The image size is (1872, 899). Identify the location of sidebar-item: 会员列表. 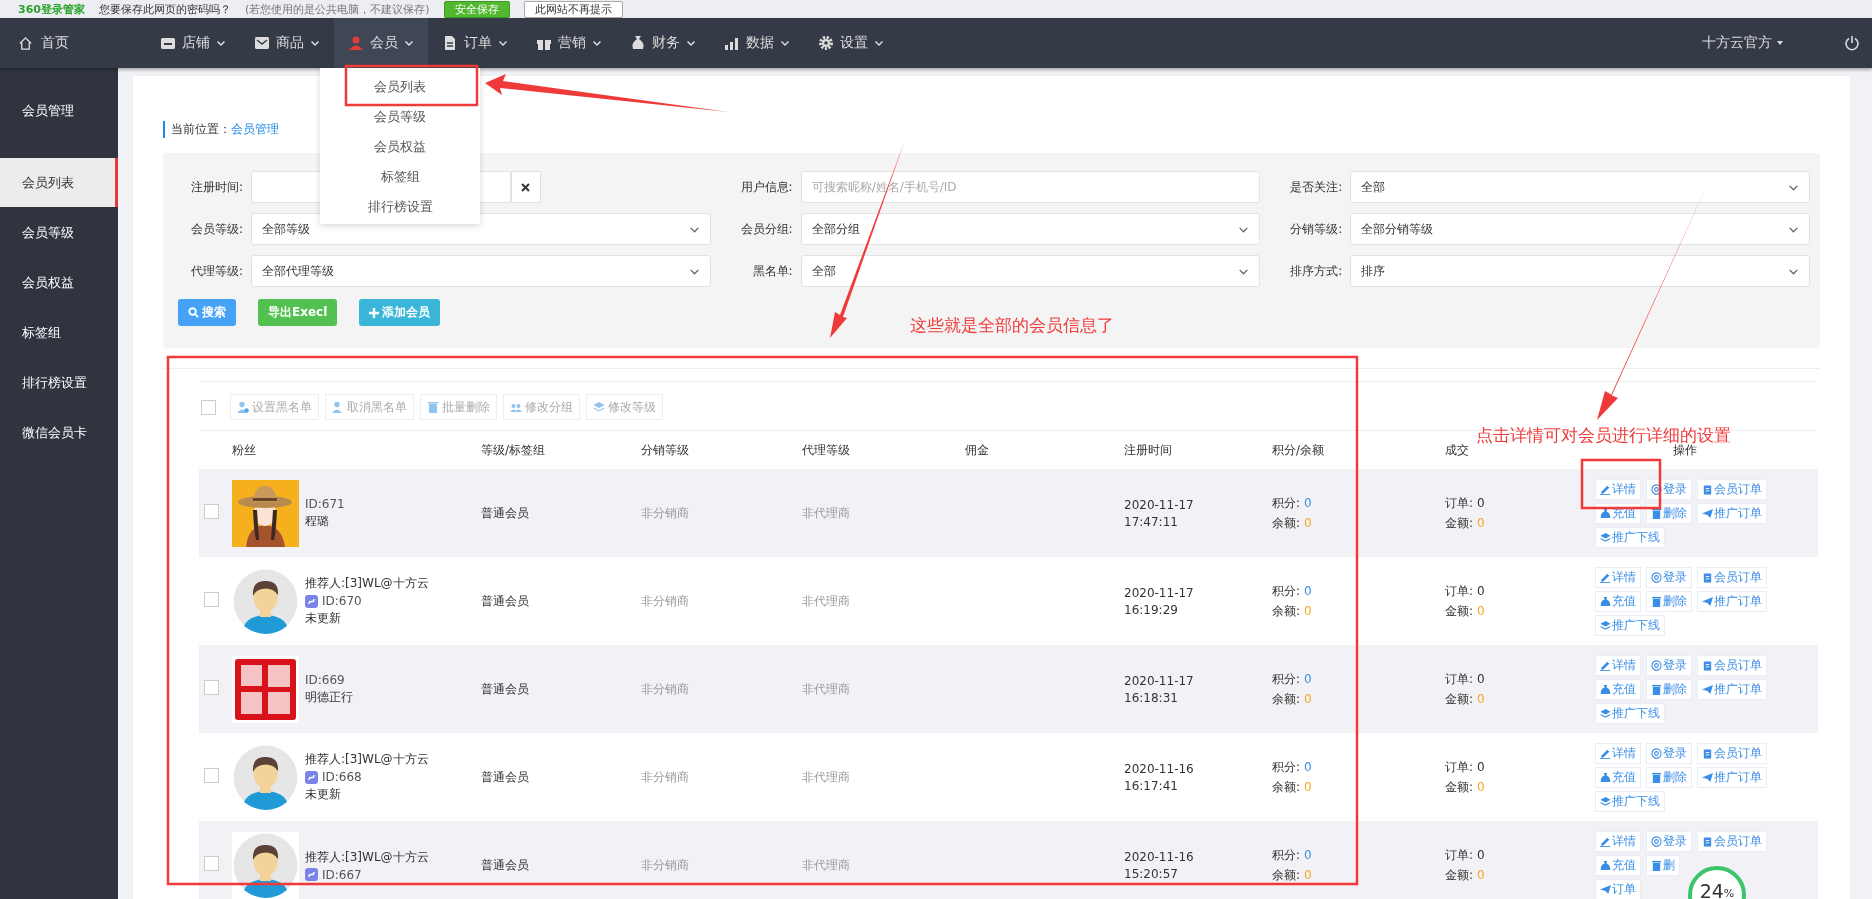
(59, 182).